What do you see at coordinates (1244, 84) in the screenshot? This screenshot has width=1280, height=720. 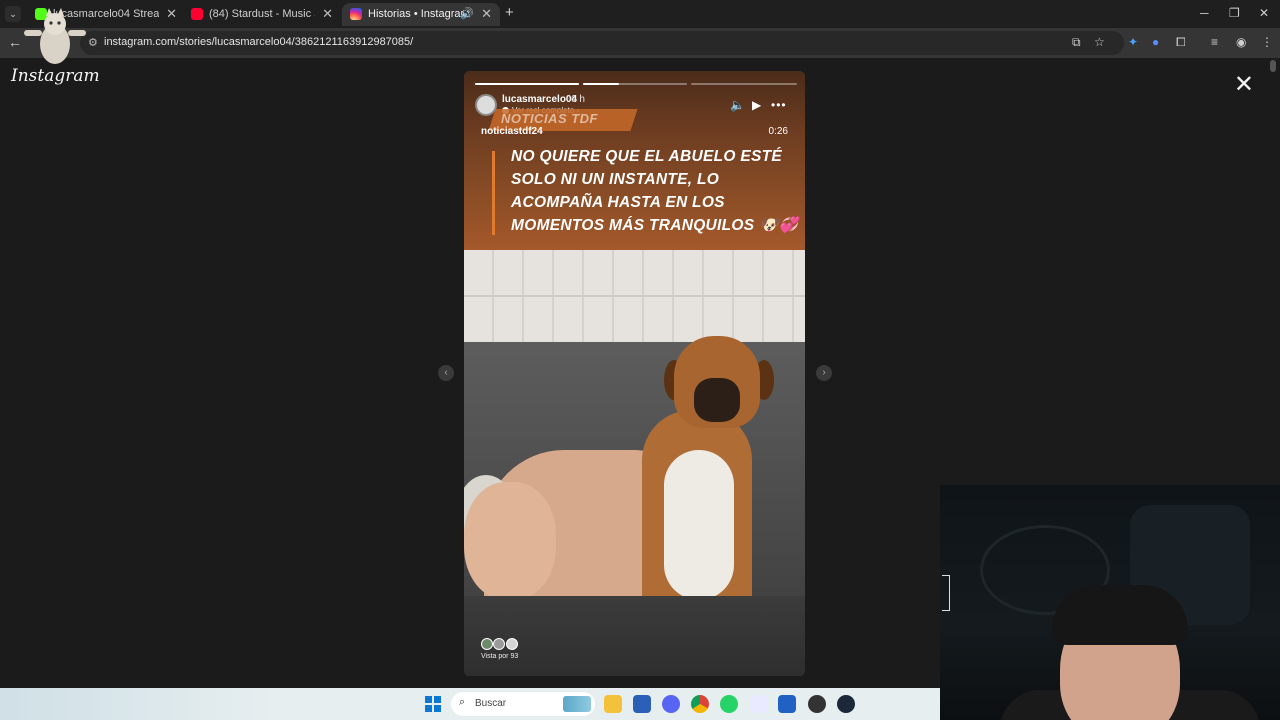 I see `close-story-viewer-icon: ✕` at bounding box center [1244, 84].